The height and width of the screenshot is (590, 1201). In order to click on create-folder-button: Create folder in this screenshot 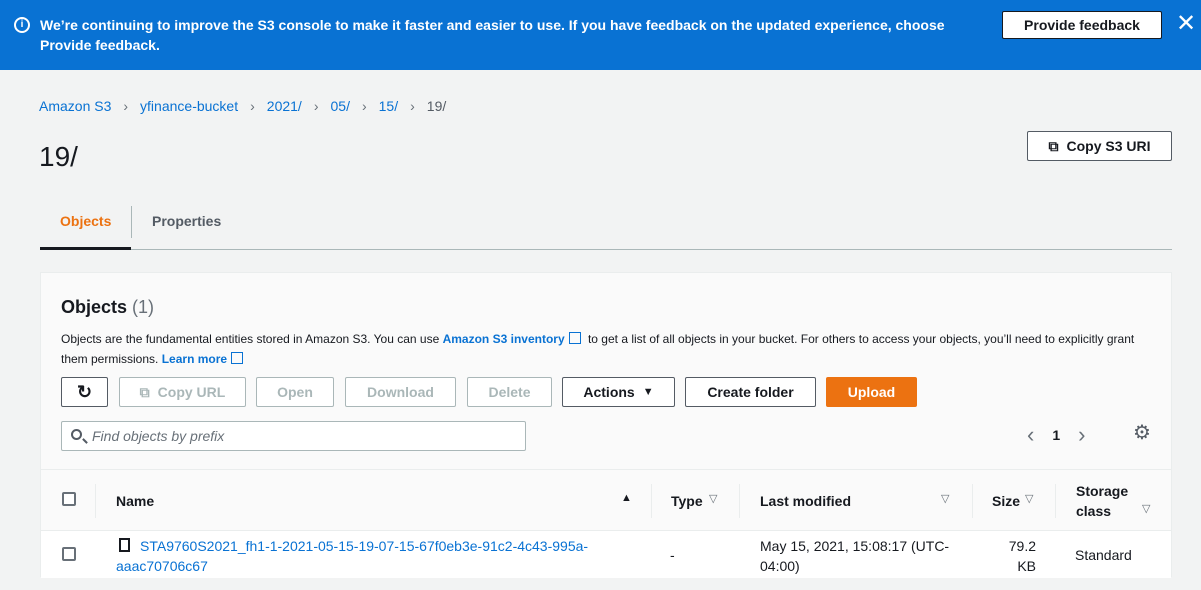, I will do `click(750, 392)`.